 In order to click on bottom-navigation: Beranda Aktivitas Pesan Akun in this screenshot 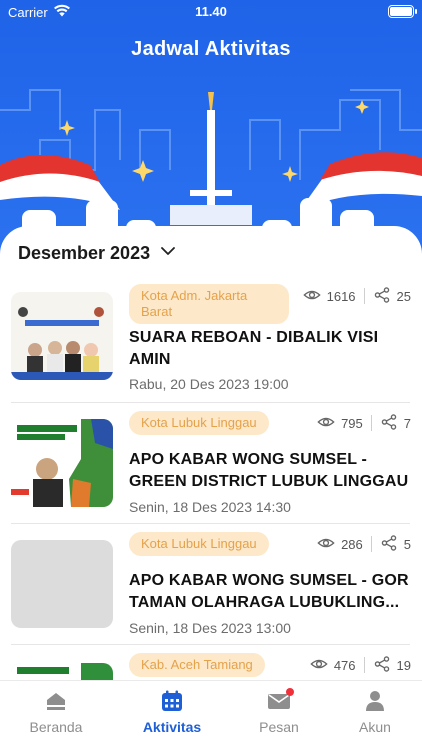, I will do `click(211, 715)`.